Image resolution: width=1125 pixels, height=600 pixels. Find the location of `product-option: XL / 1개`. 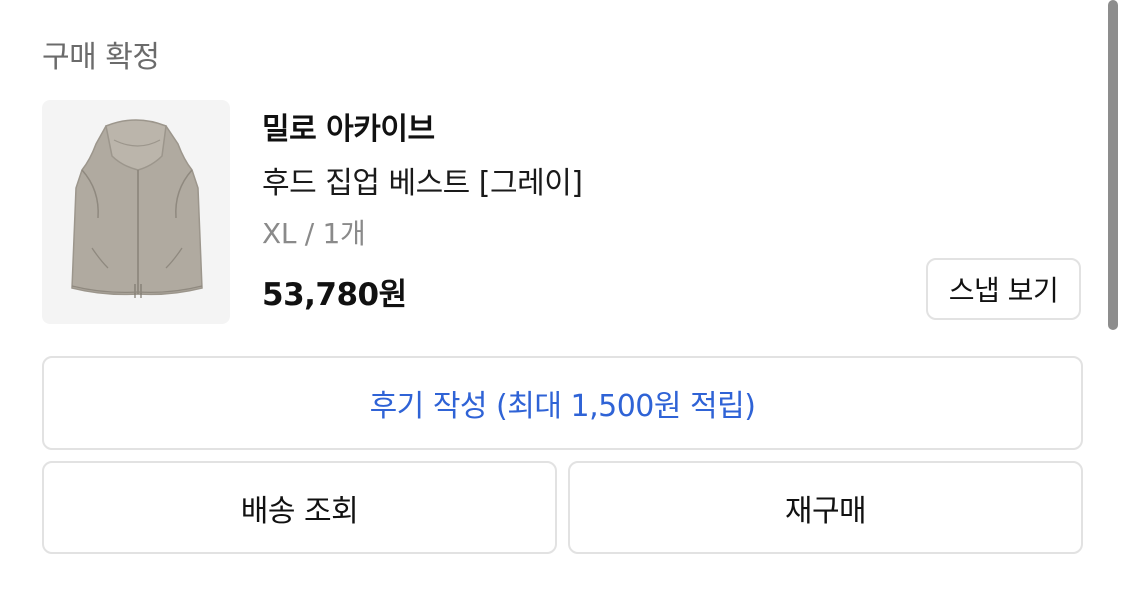

product-option: XL / 1개 is located at coordinates (314, 233).